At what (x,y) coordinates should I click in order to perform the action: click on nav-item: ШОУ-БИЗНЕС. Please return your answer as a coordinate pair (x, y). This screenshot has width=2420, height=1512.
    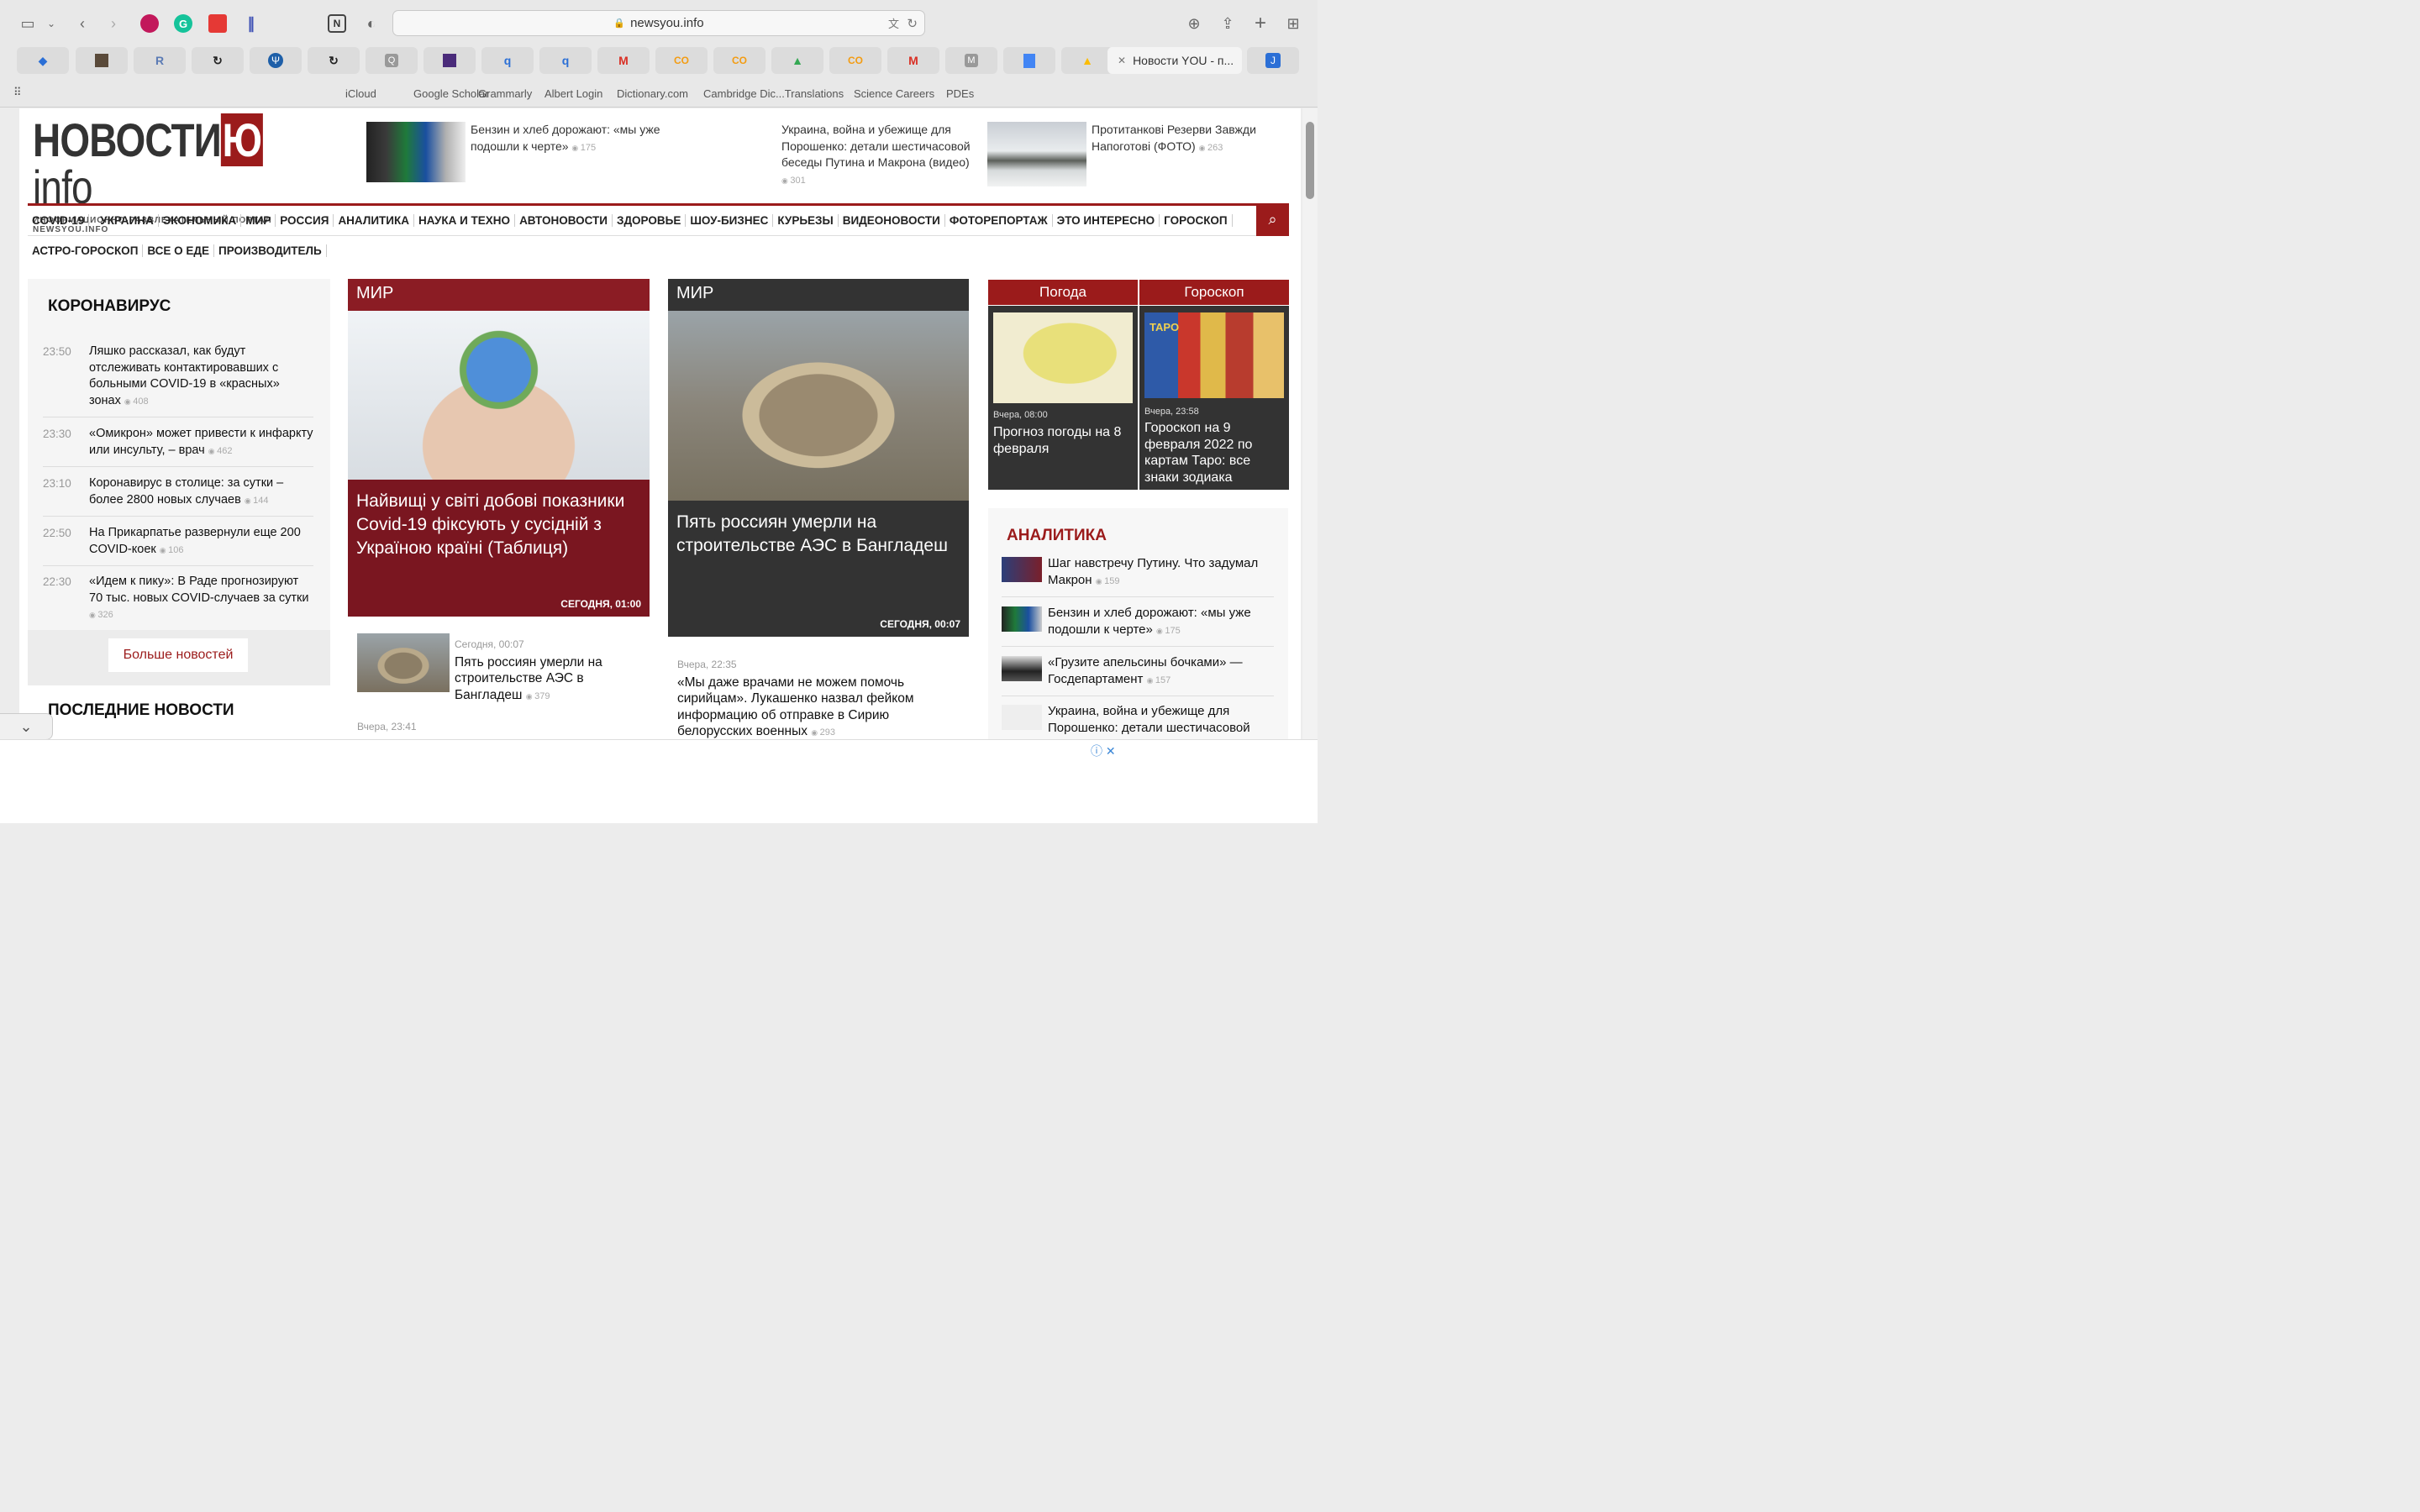
    Looking at the image, I should click on (730, 220).